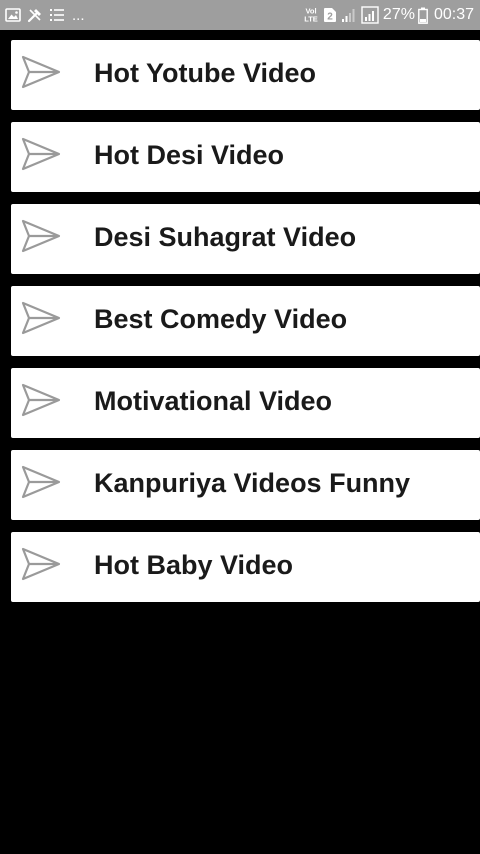 The width and height of the screenshot is (480, 854). Describe the element at coordinates (398, 14) in the screenshot. I see `battery-percent: 27%` at that location.